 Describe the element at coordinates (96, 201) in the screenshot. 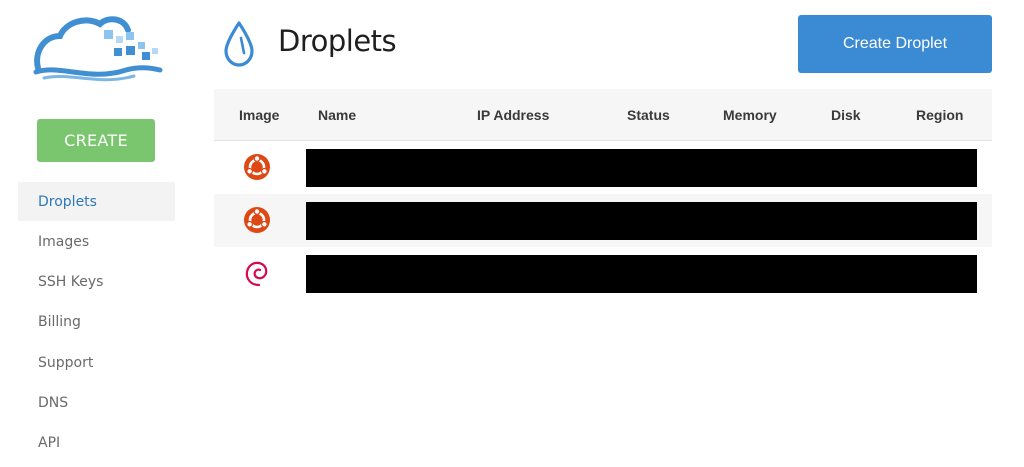

I see `sidebar-item-droplets: Droplets` at that location.